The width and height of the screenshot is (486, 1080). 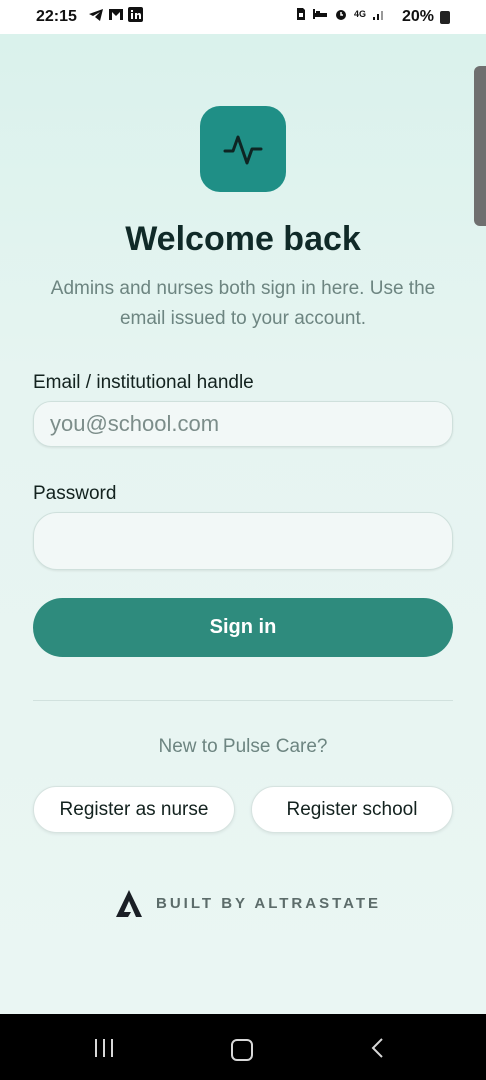 I want to click on linkedin-icon, so click(x=135, y=14).